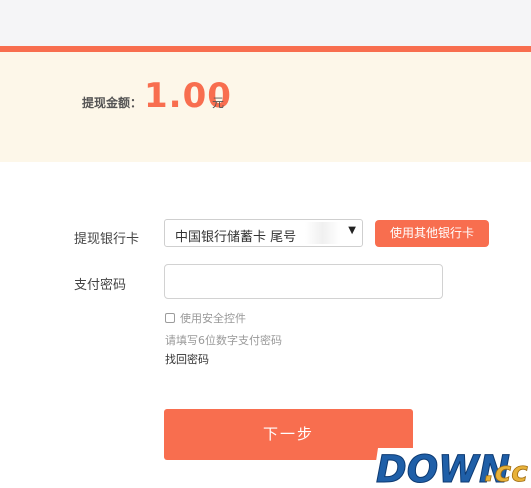 The width and height of the screenshot is (531, 488). Describe the element at coordinates (112, 103) in the screenshot. I see `amount-label: 提现金额：` at that location.